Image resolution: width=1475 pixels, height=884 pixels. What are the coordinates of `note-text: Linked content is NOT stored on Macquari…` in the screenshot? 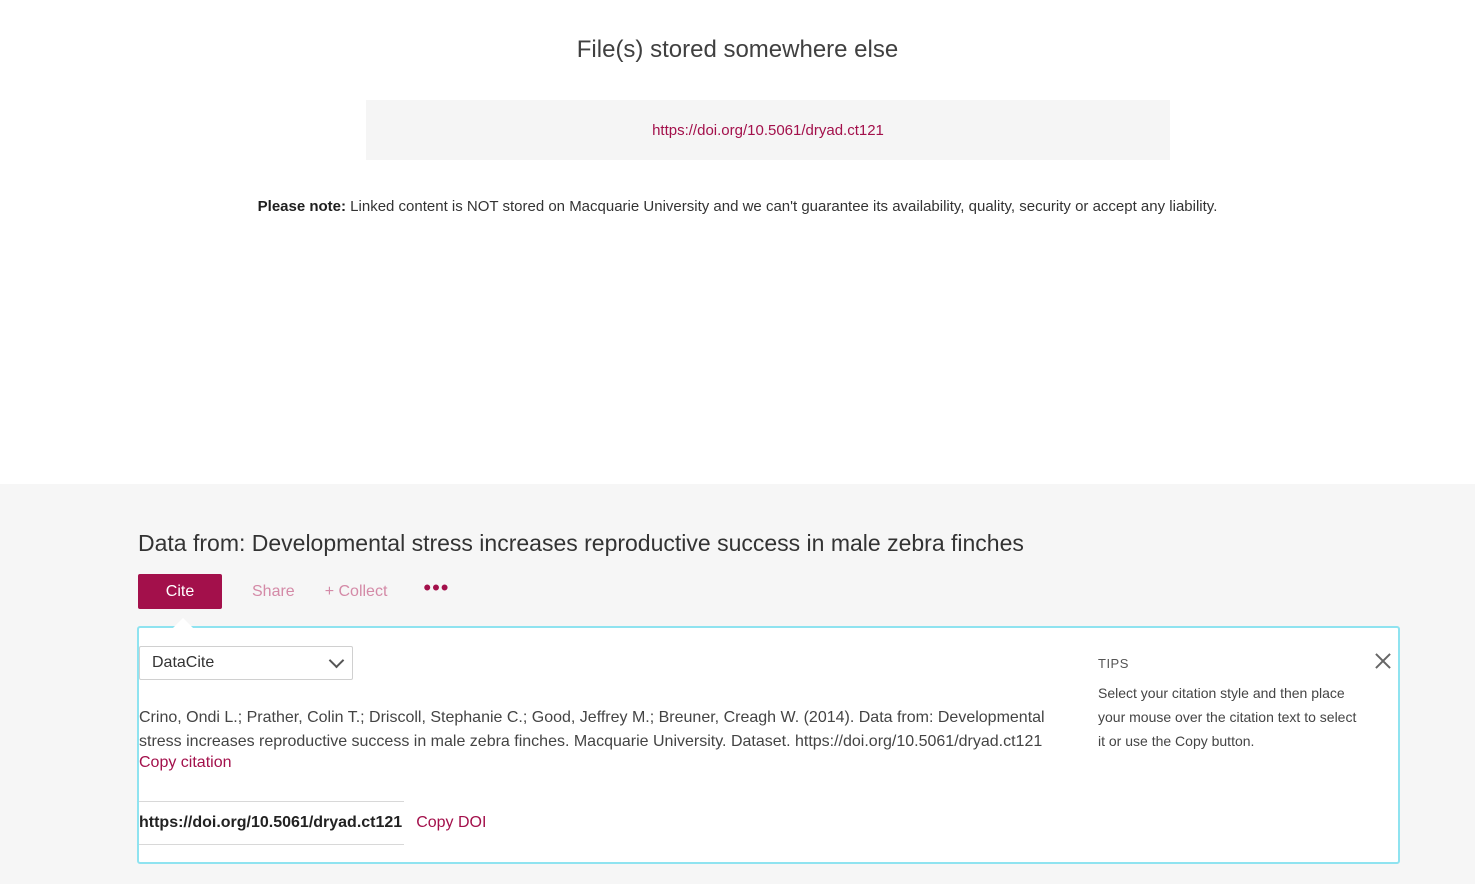 It's located at (782, 206).